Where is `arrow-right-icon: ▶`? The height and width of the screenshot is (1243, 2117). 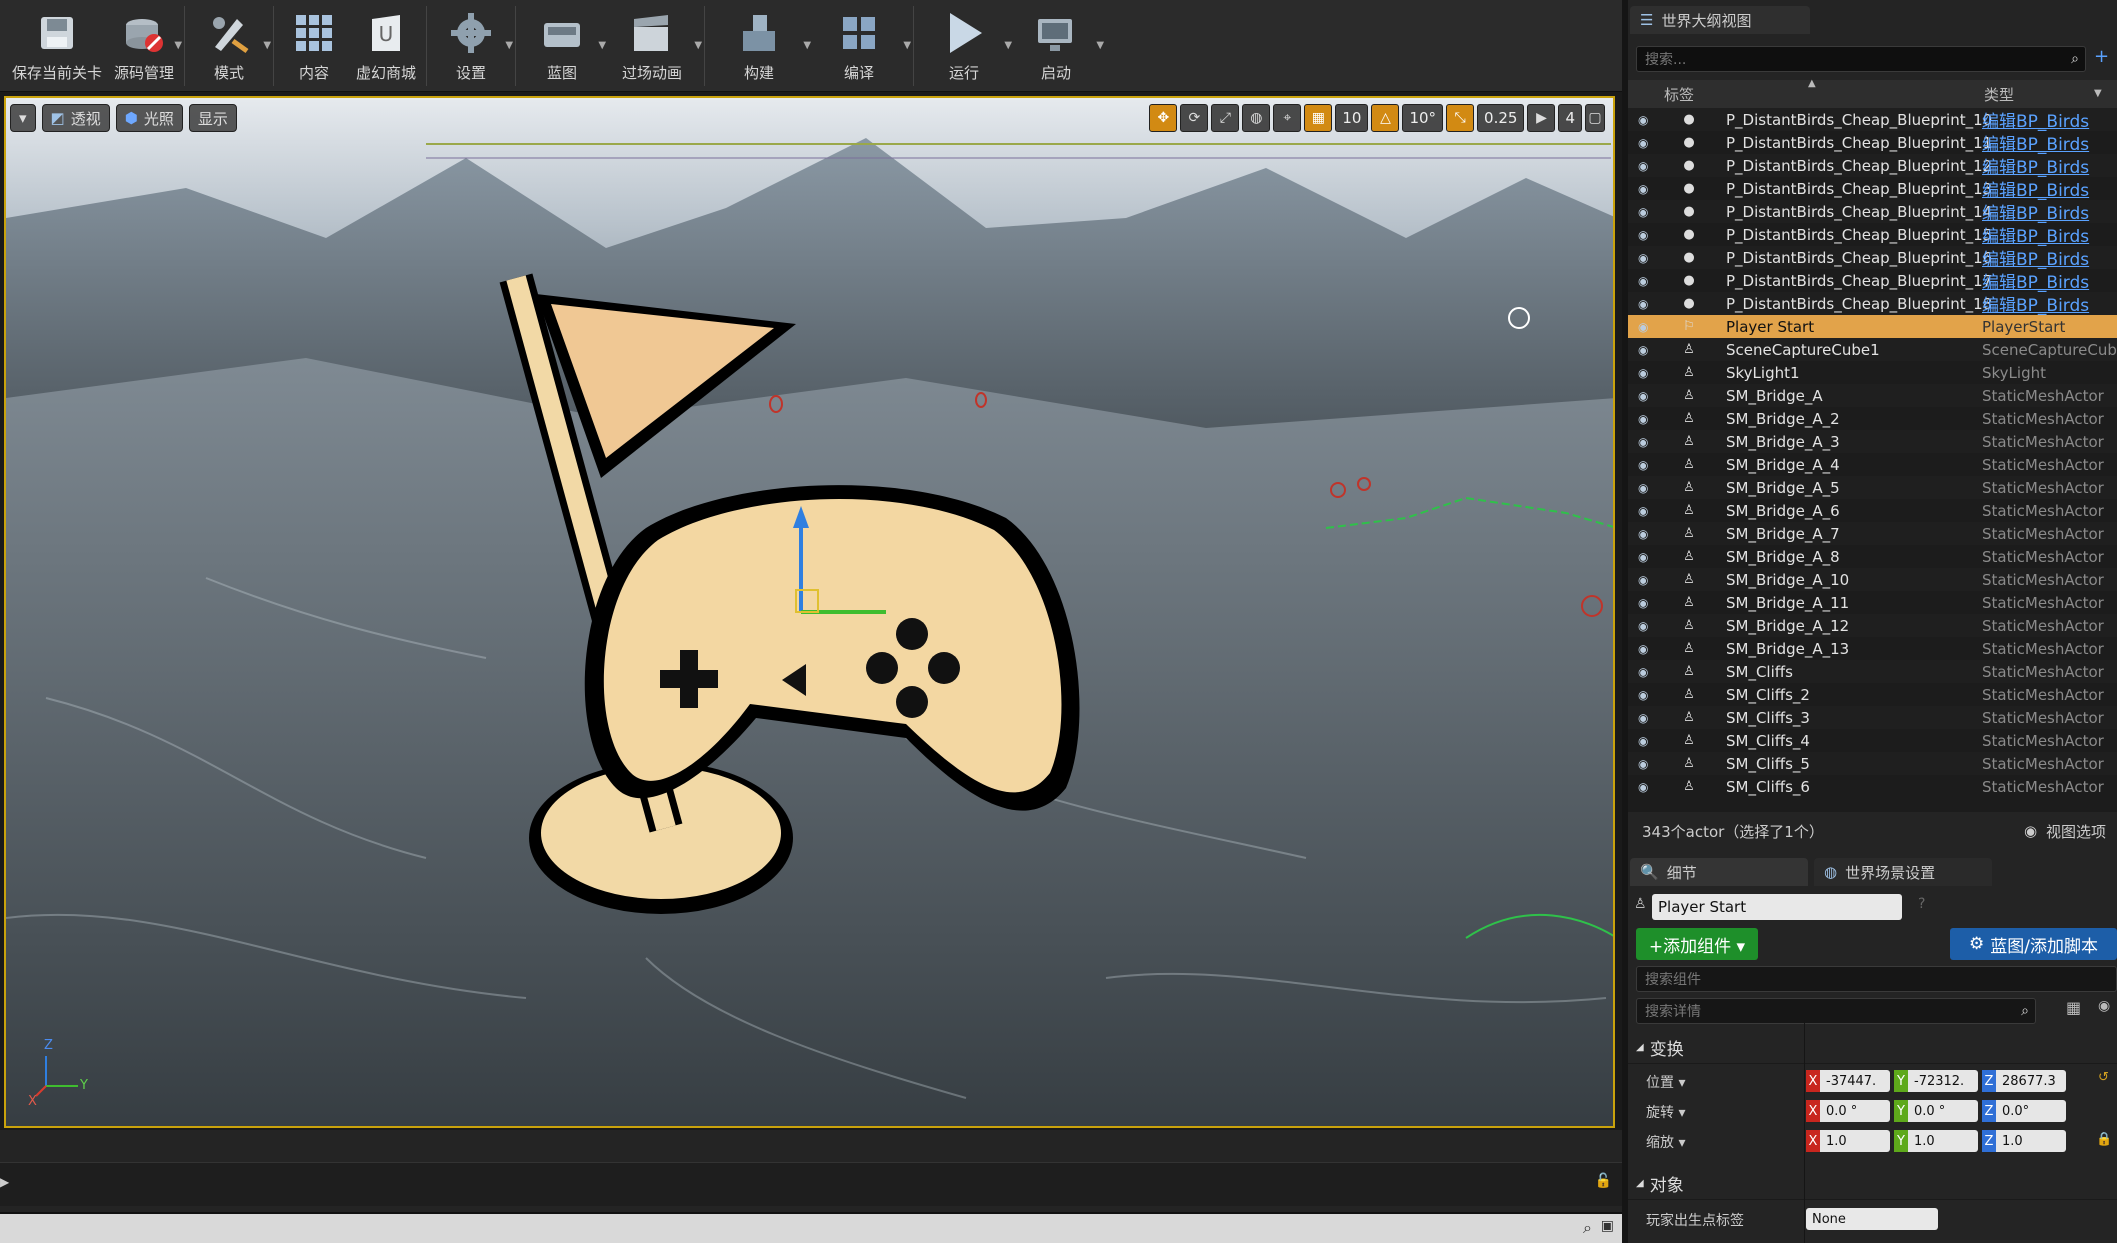 arrow-right-icon: ▶ is located at coordinates (4, 1182).